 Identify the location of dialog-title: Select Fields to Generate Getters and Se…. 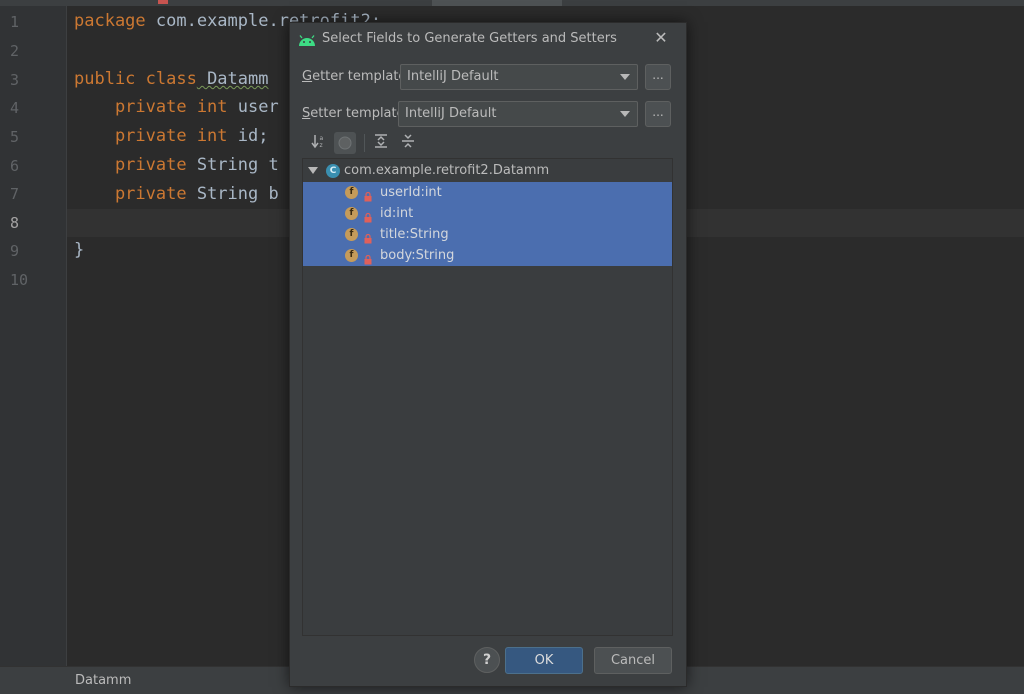
(469, 38).